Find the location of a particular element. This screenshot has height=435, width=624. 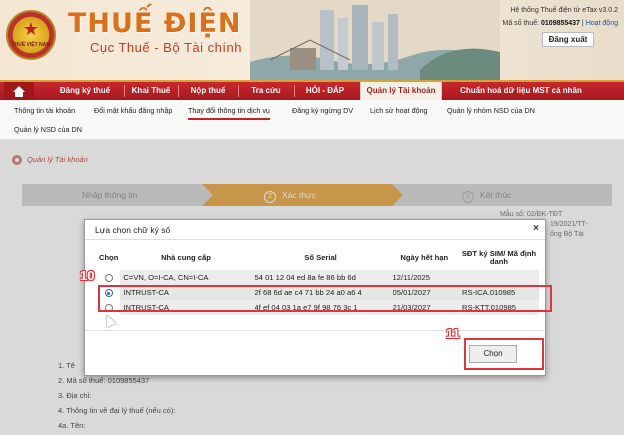

subnav-dang-ky-ngung-dv: Đăng ký ngừng DV is located at coordinates (322, 111).